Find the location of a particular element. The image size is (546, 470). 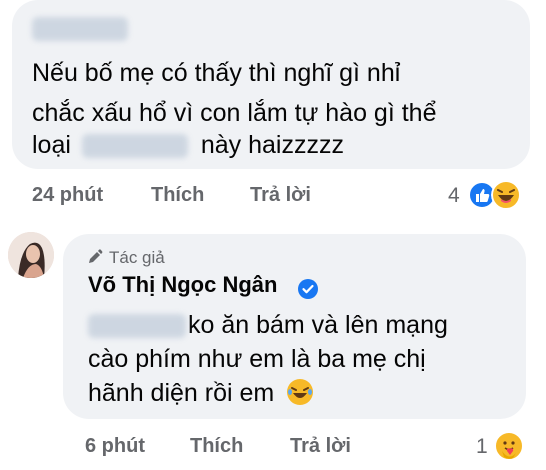

author-name: Võ Thị Ngọc Ngân is located at coordinates (182, 285).